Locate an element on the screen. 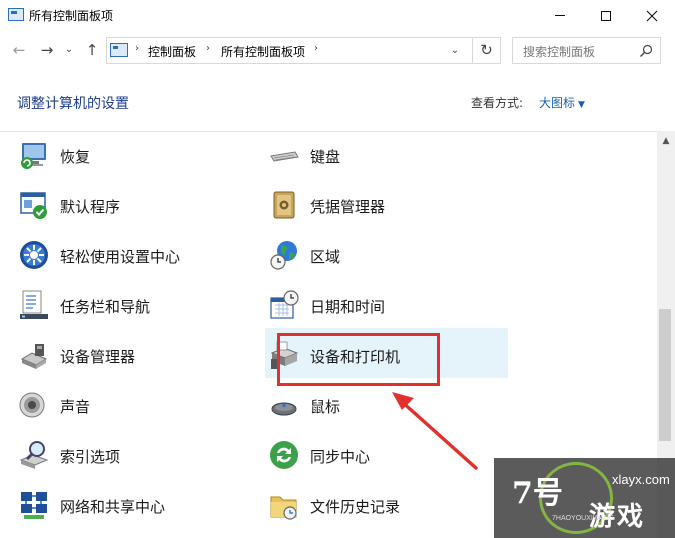 Image resolution: width=675 pixels, height=538 pixels. item-ease-of-access: 轻松使用设置中心 is located at coordinates (135, 254).